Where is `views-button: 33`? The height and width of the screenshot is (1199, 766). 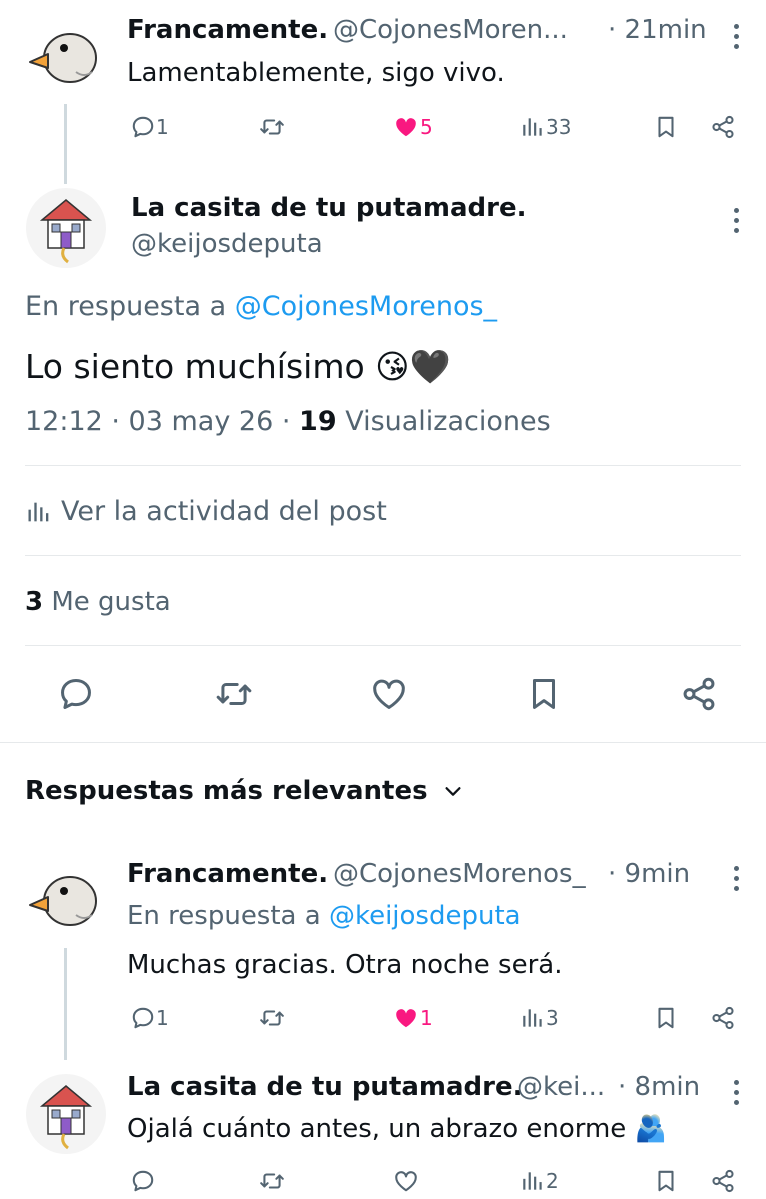 views-button: 33 is located at coordinates (545, 127).